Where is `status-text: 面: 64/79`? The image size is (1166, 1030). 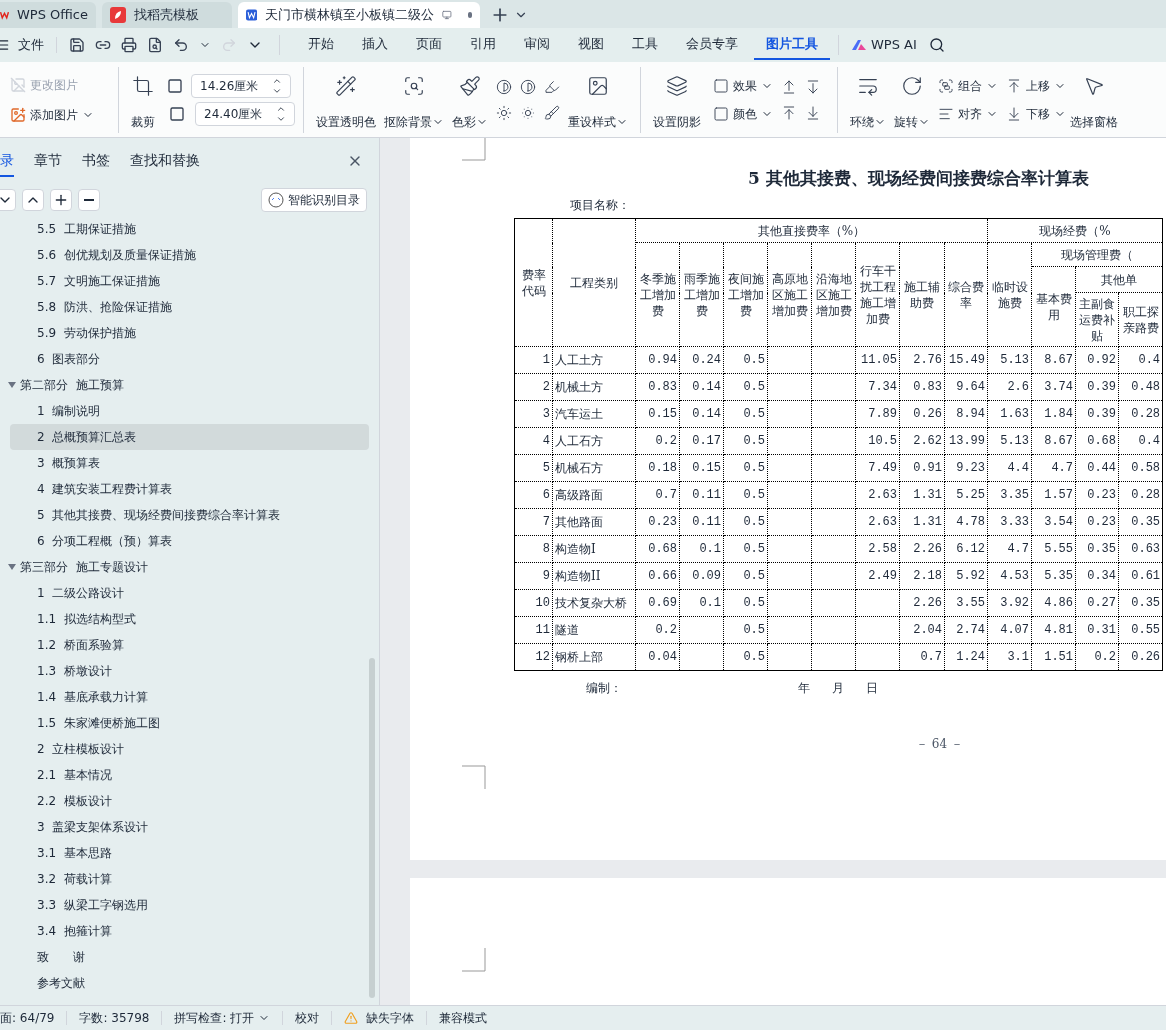
status-text: 面: 64/79 is located at coordinates (27, 1018).